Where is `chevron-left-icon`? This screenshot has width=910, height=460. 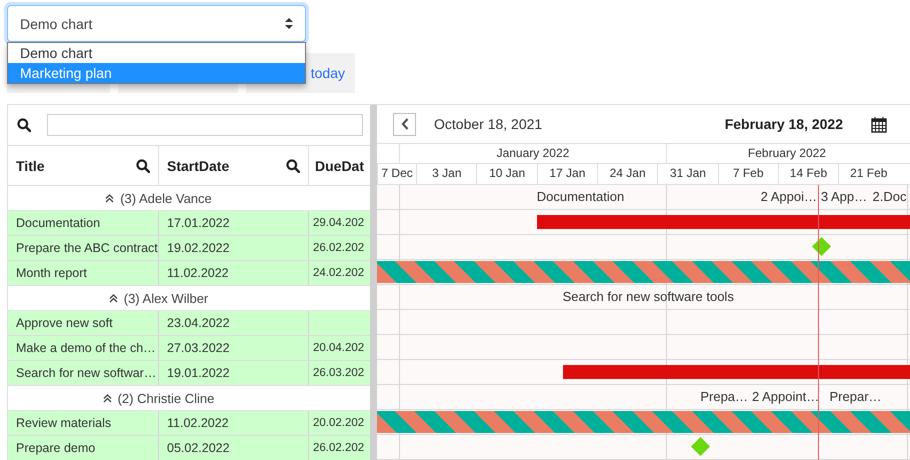 chevron-left-icon is located at coordinates (404, 124).